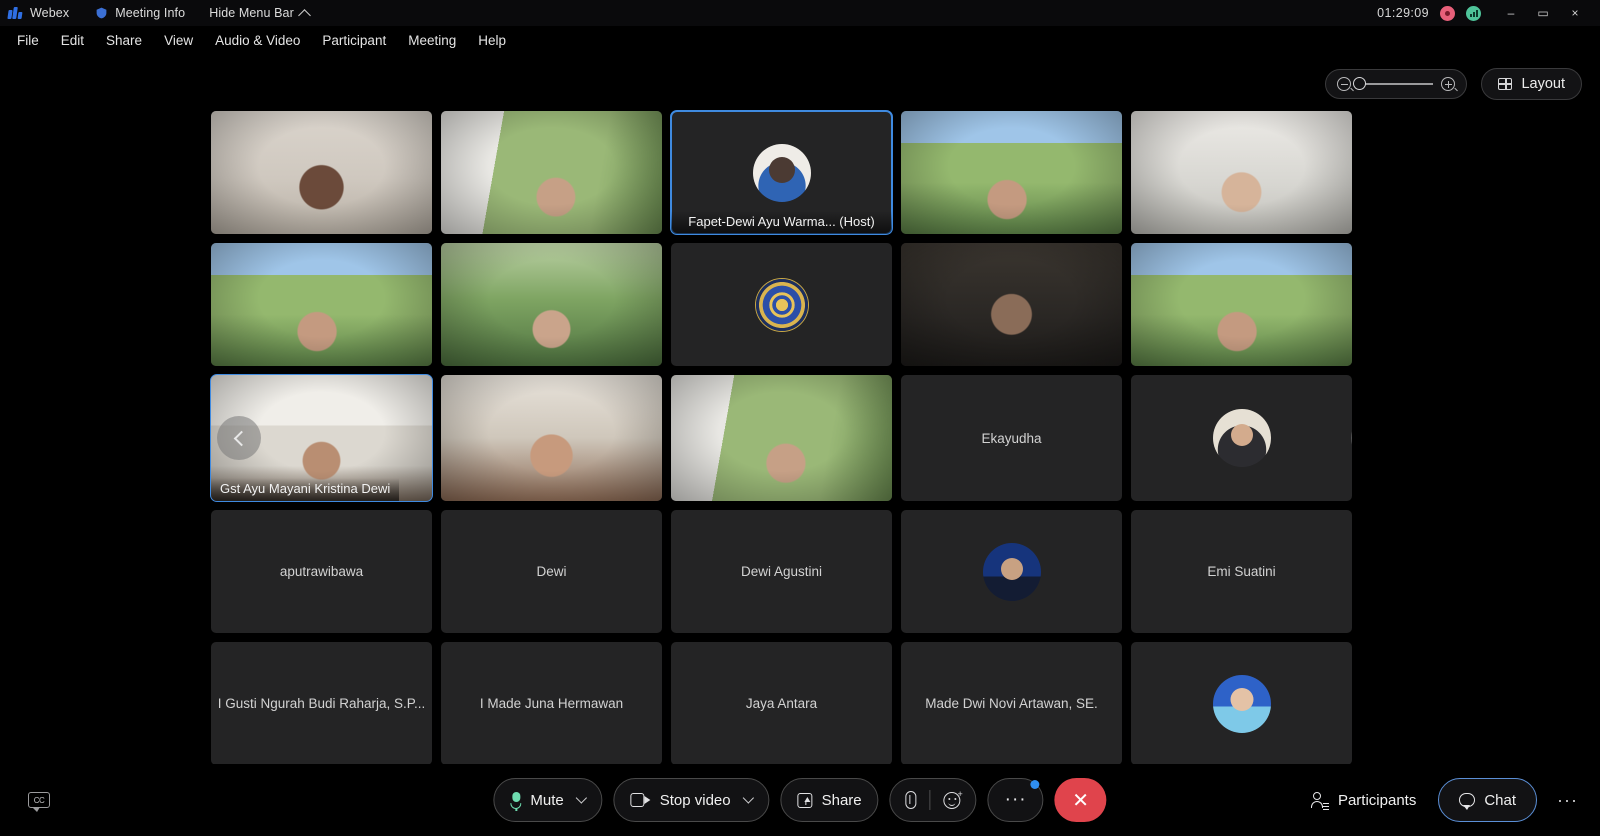 The height and width of the screenshot is (836, 1600). What do you see at coordinates (260, 14) in the screenshot?
I see `hide-menu-bar-button: Hide Menu Bar` at bounding box center [260, 14].